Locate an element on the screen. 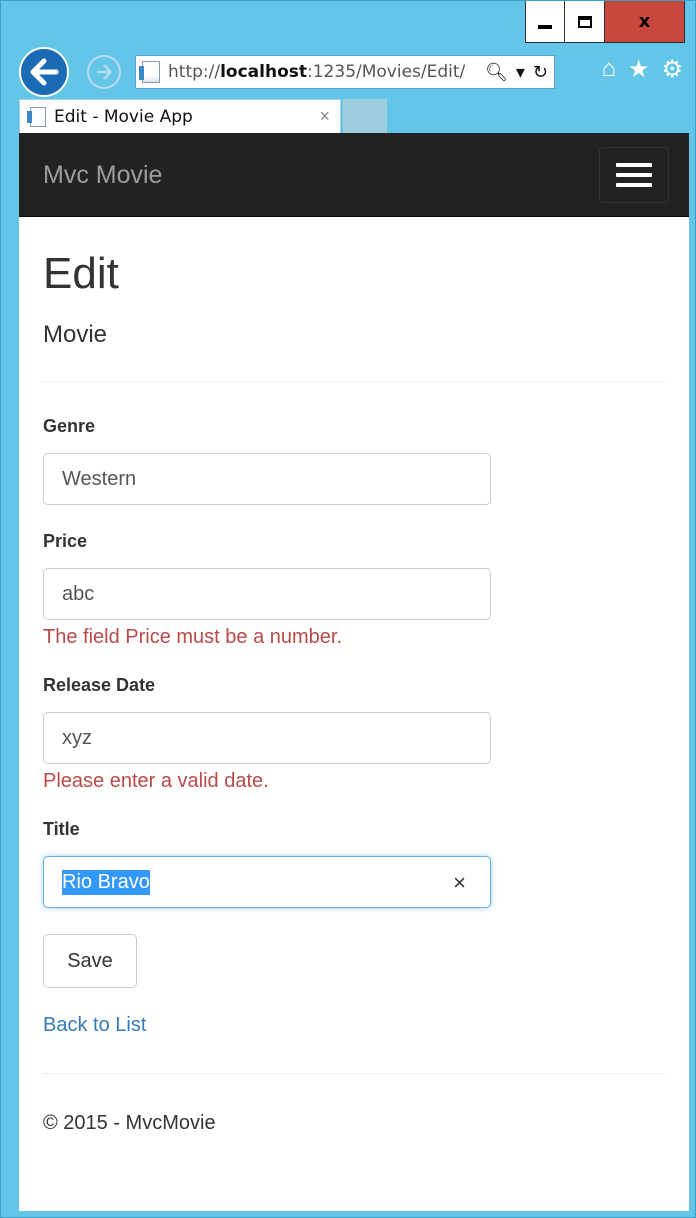  tab-strip: Edit - Movie App × is located at coordinates (348, 116).